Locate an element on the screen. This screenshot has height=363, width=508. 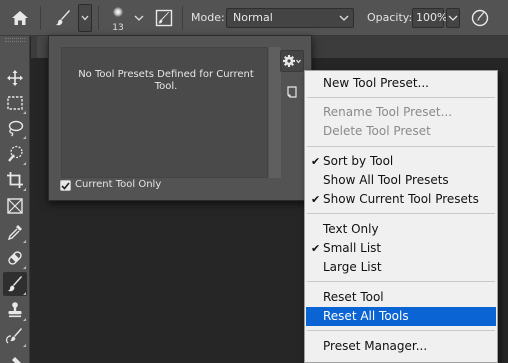
brush-preset-picker: 13 is located at coordinates (118, 19).